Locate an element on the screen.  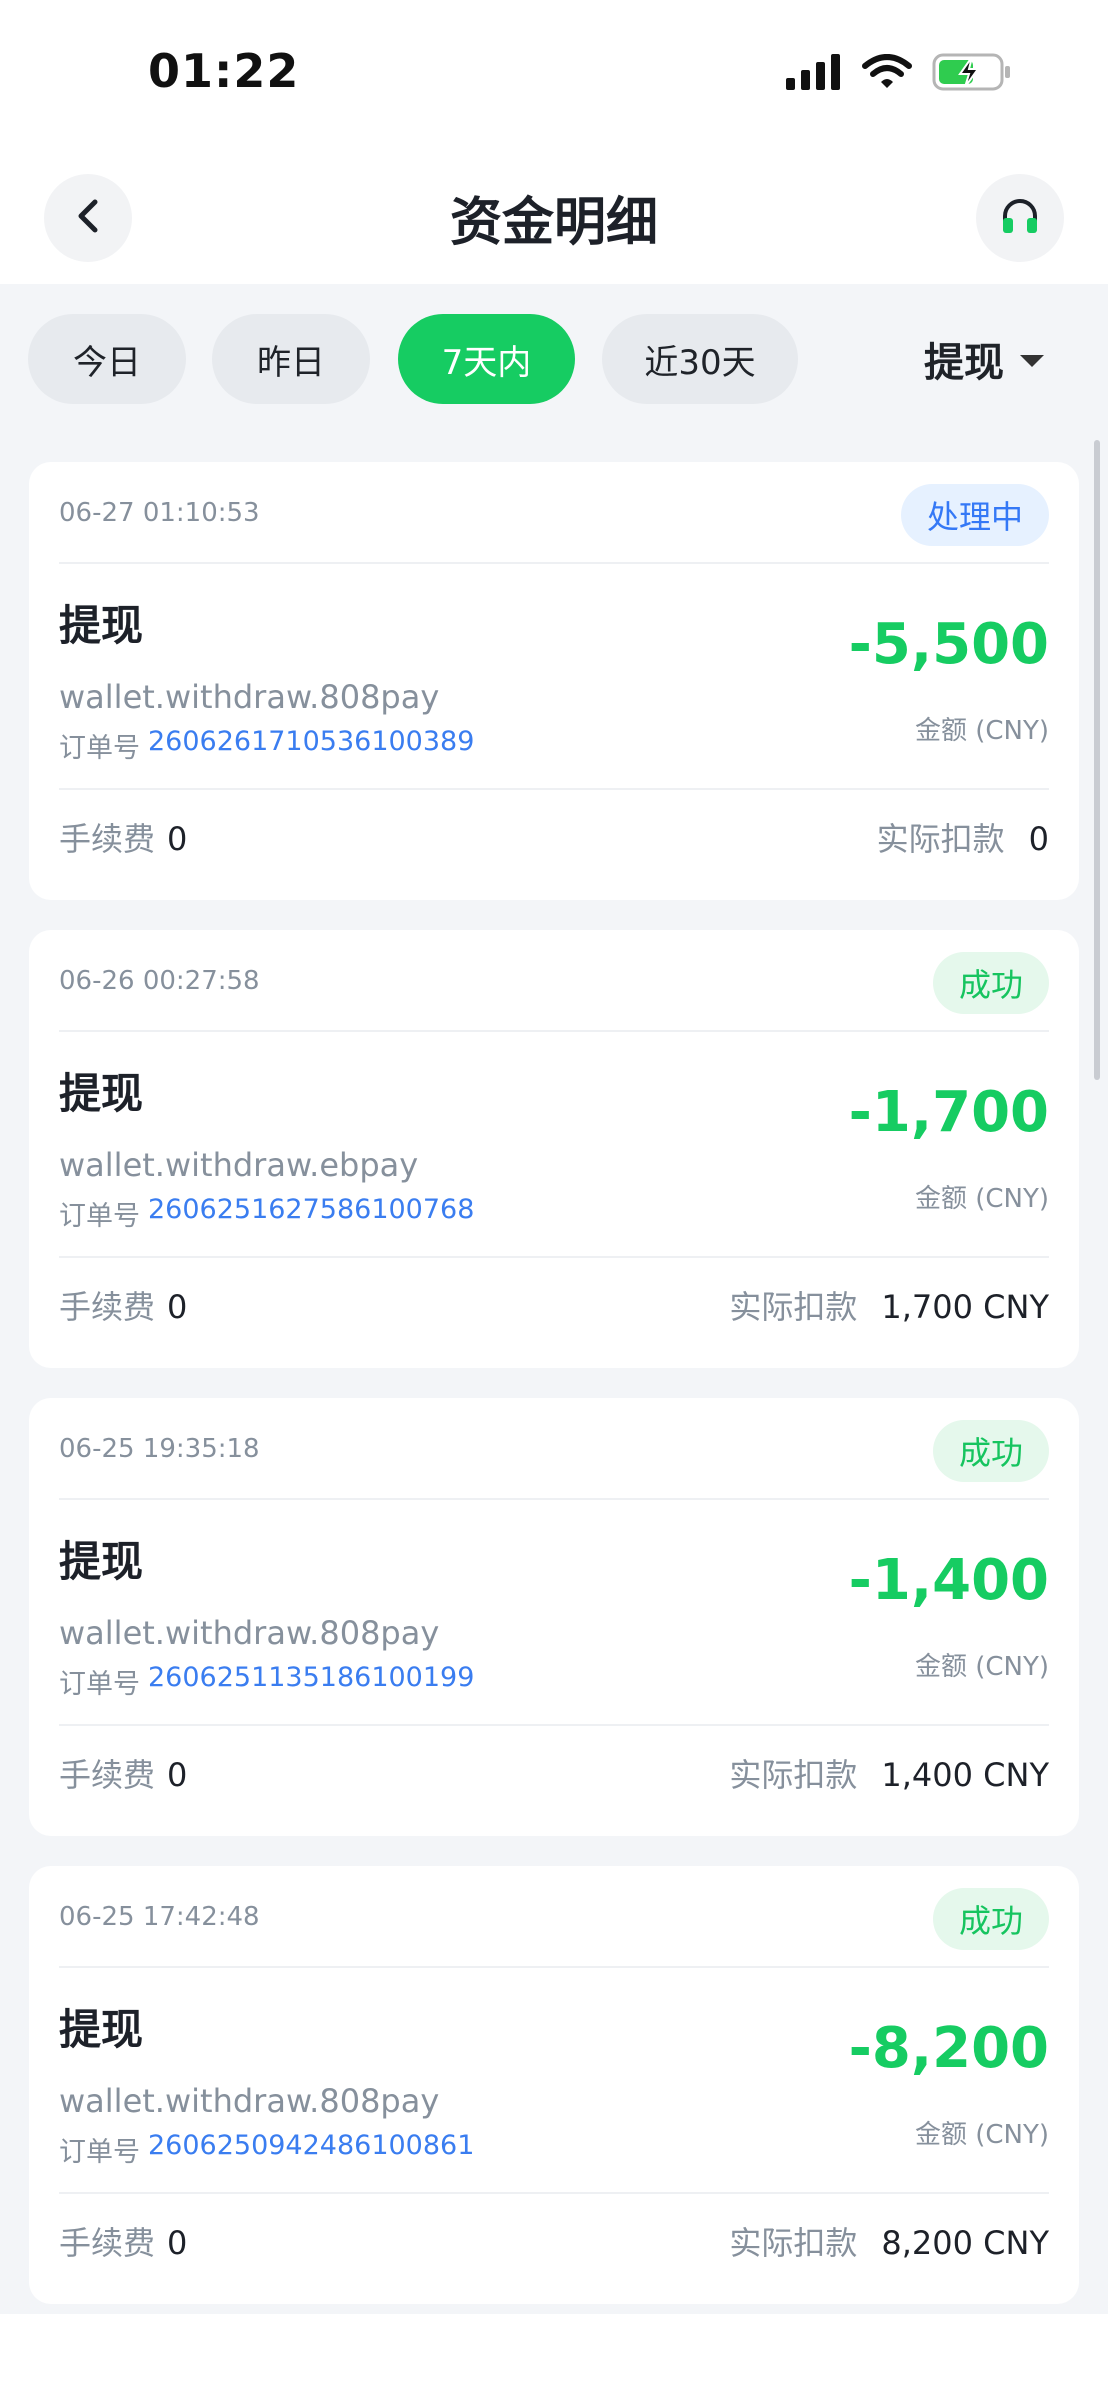
headset-icon is located at coordinates (1020, 218).